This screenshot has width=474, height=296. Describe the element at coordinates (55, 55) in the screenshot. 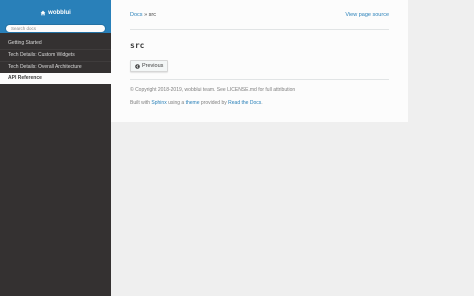

I see `sidebar-item-custom-widgets: Tech Details: Custom Widgets` at that location.